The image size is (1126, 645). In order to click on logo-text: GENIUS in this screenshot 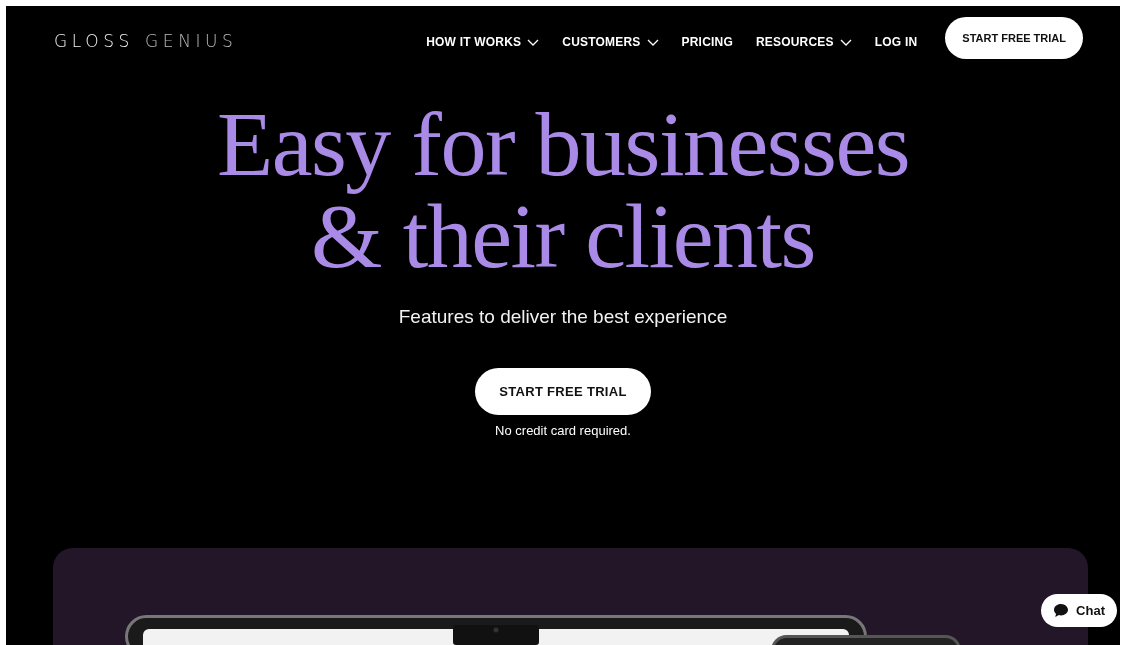, I will do `click(191, 41)`.